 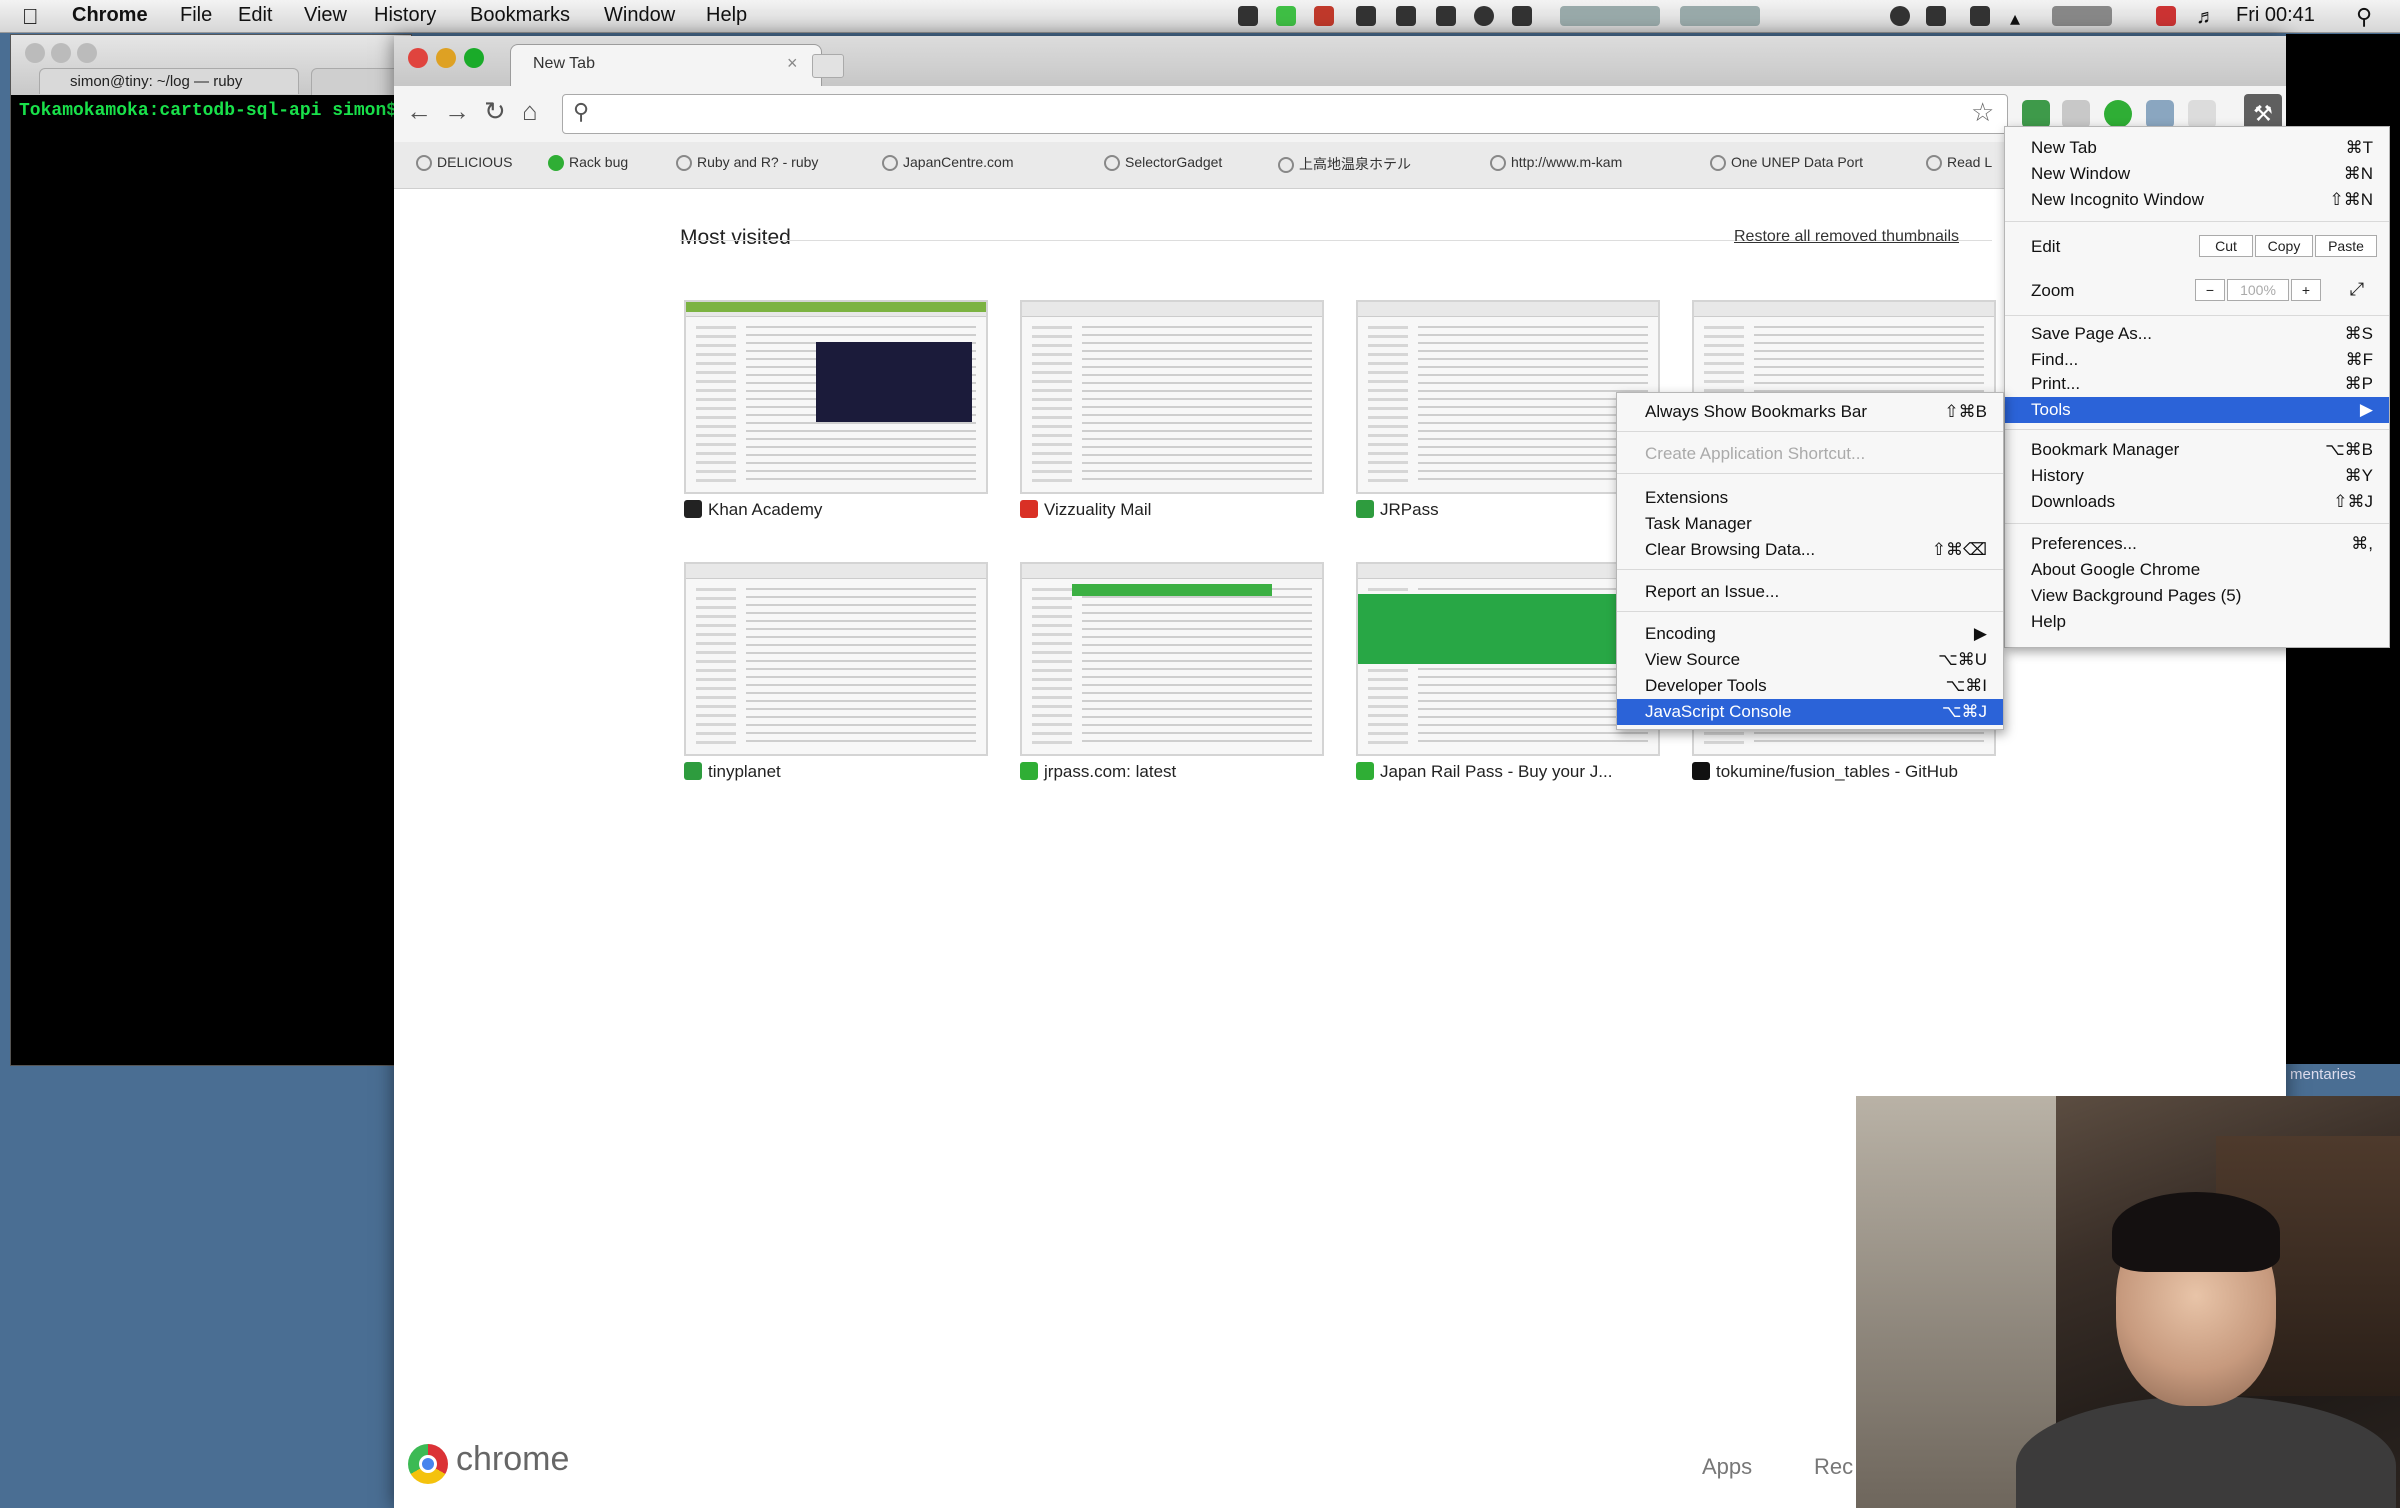 What do you see at coordinates (1522, 16) in the screenshot?
I see `tray-app-icon` at bounding box center [1522, 16].